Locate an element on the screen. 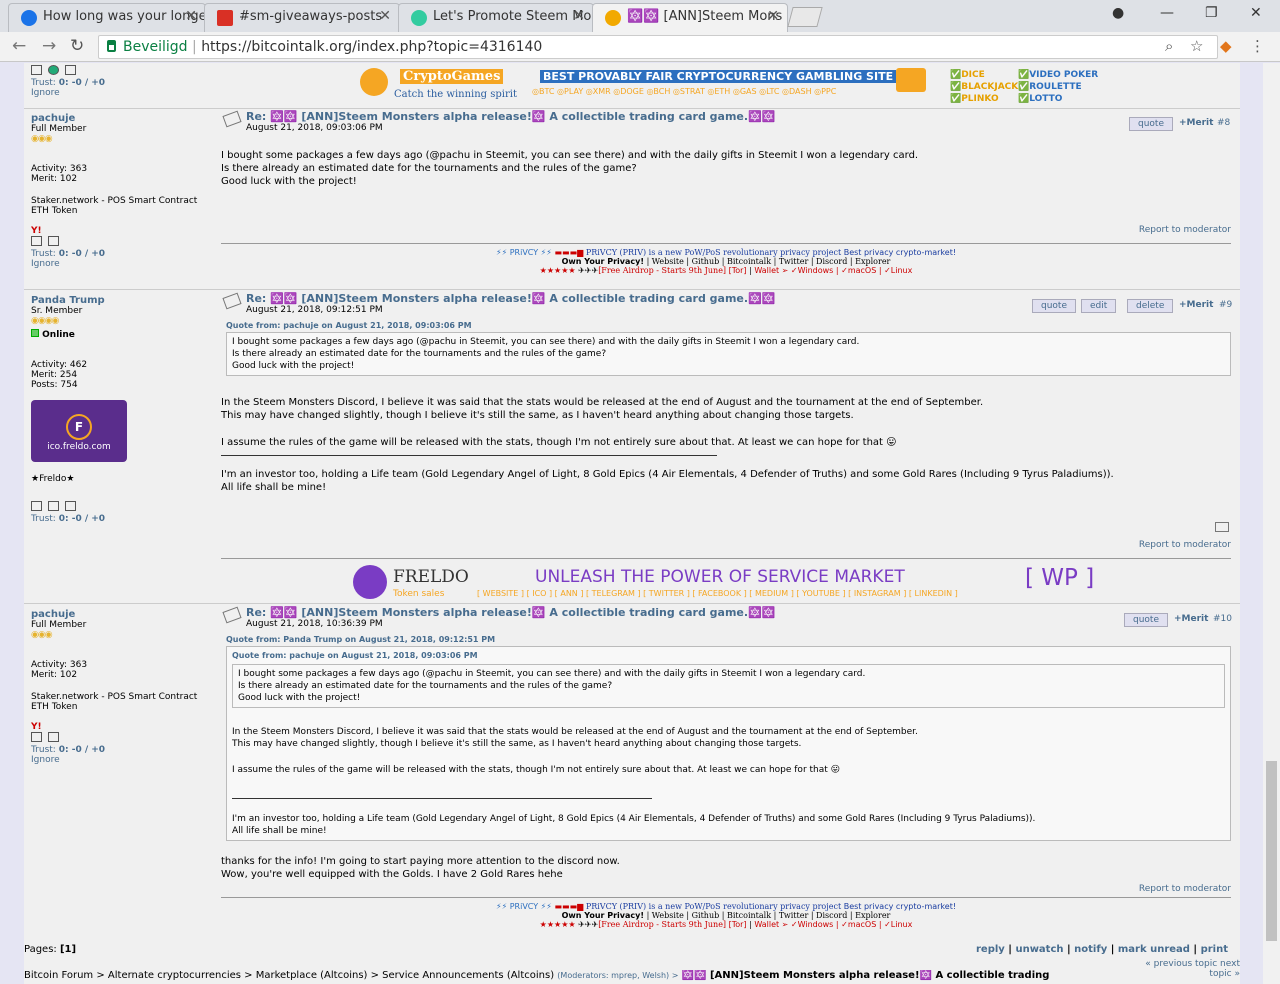 The image size is (1280, 984). online-status: Online is located at coordinates (58, 335).